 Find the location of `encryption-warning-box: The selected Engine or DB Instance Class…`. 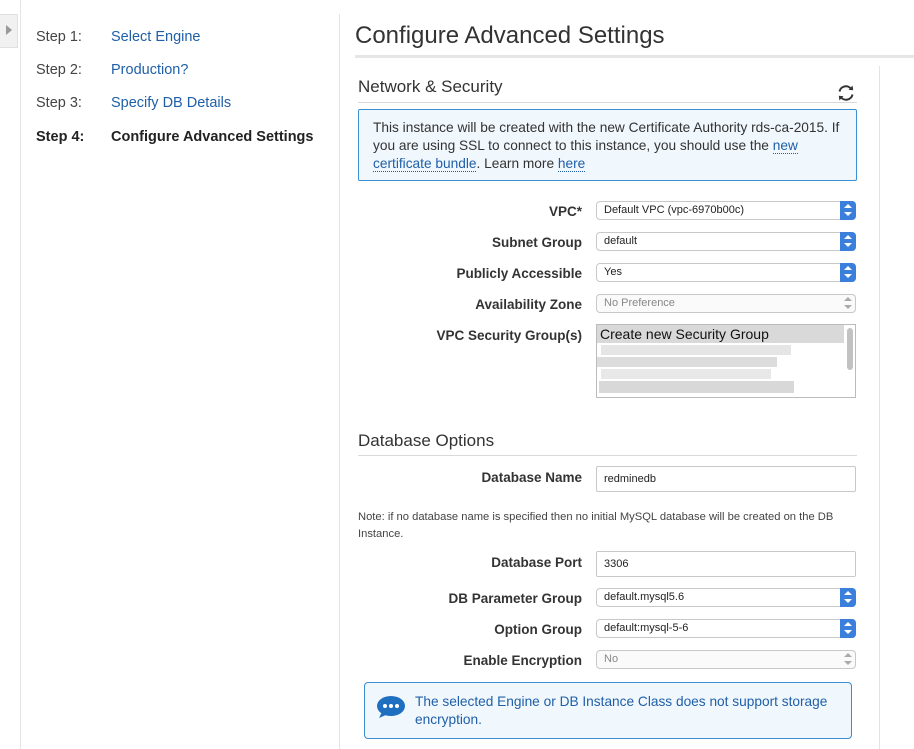

encryption-warning-box: The selected Engine or DB Instance Class… is located at coordinates (608, 710).